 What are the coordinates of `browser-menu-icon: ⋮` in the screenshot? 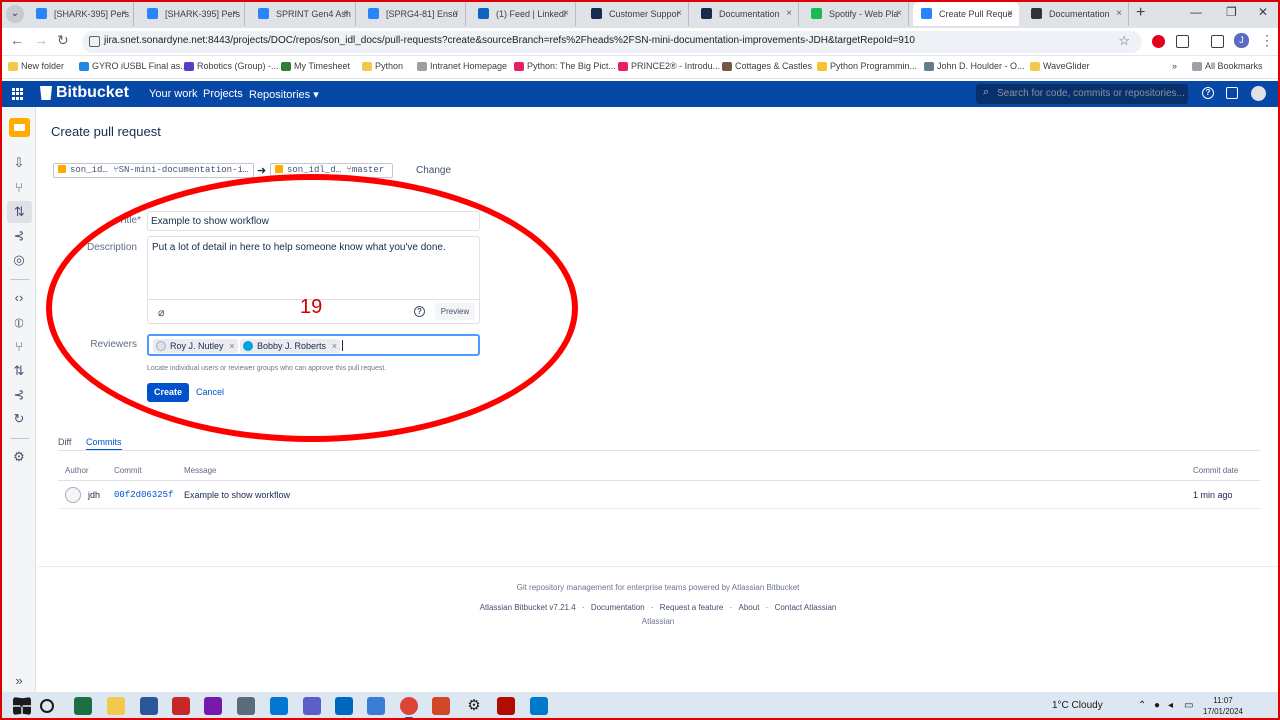 It's located at (1267, 40).